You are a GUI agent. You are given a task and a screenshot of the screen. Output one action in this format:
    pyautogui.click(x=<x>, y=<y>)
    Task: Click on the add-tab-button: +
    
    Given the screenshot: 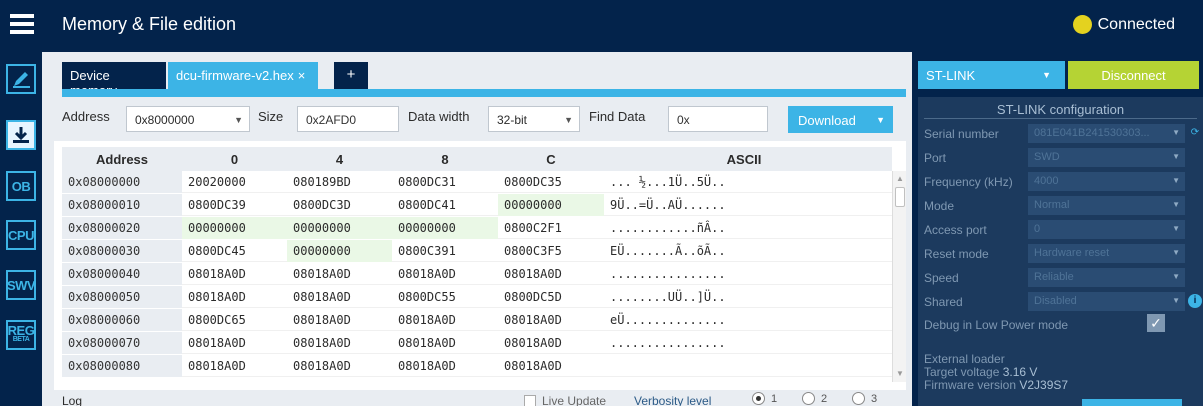 What is the action you would take?
    pyautogui.click(x=351, y=75)
    